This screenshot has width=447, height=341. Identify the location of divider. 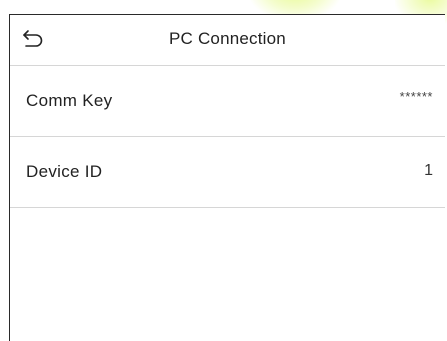
(227, 207).